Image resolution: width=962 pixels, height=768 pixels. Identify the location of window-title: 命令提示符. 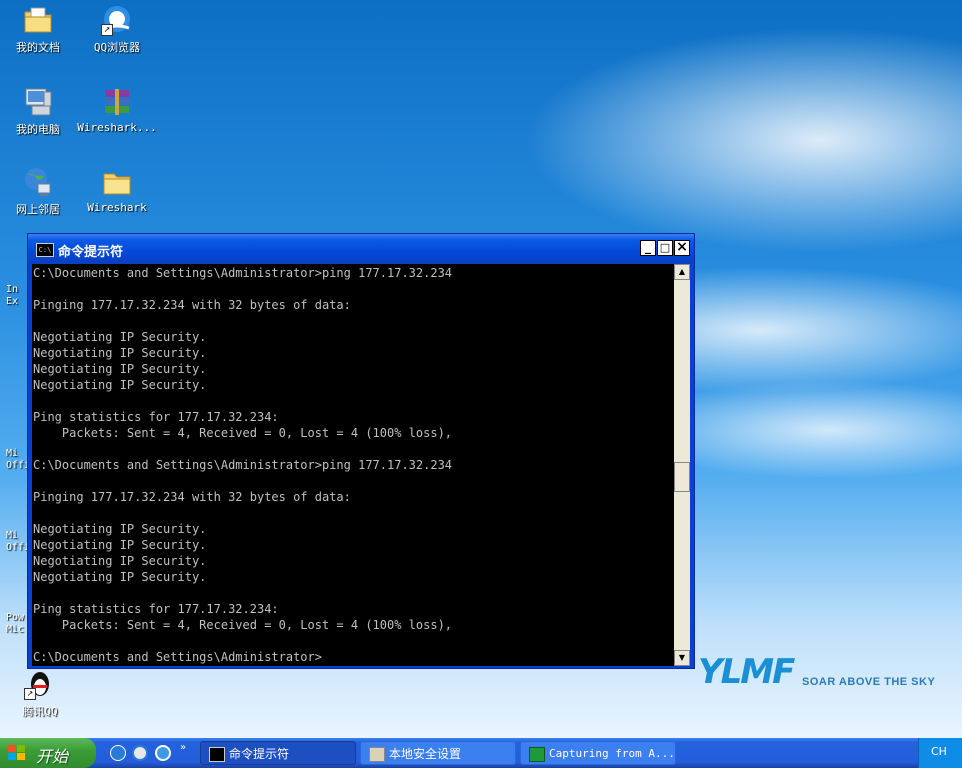
(91, 252).